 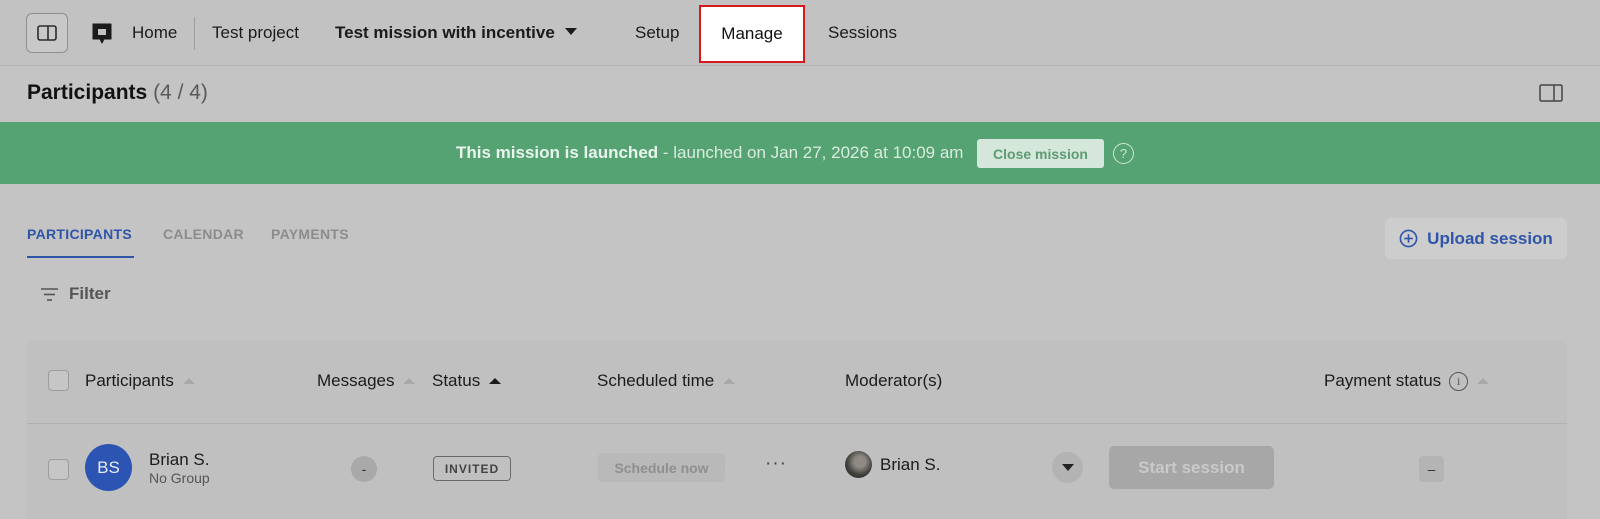 I want to click on moderator-dropdown-button, so click(x=1067, y=467).